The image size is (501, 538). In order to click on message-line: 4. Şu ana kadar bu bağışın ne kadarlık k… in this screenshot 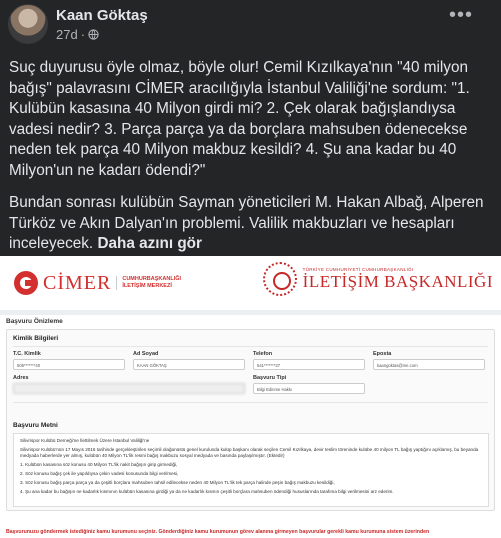, I will do `click(207, 491)`.